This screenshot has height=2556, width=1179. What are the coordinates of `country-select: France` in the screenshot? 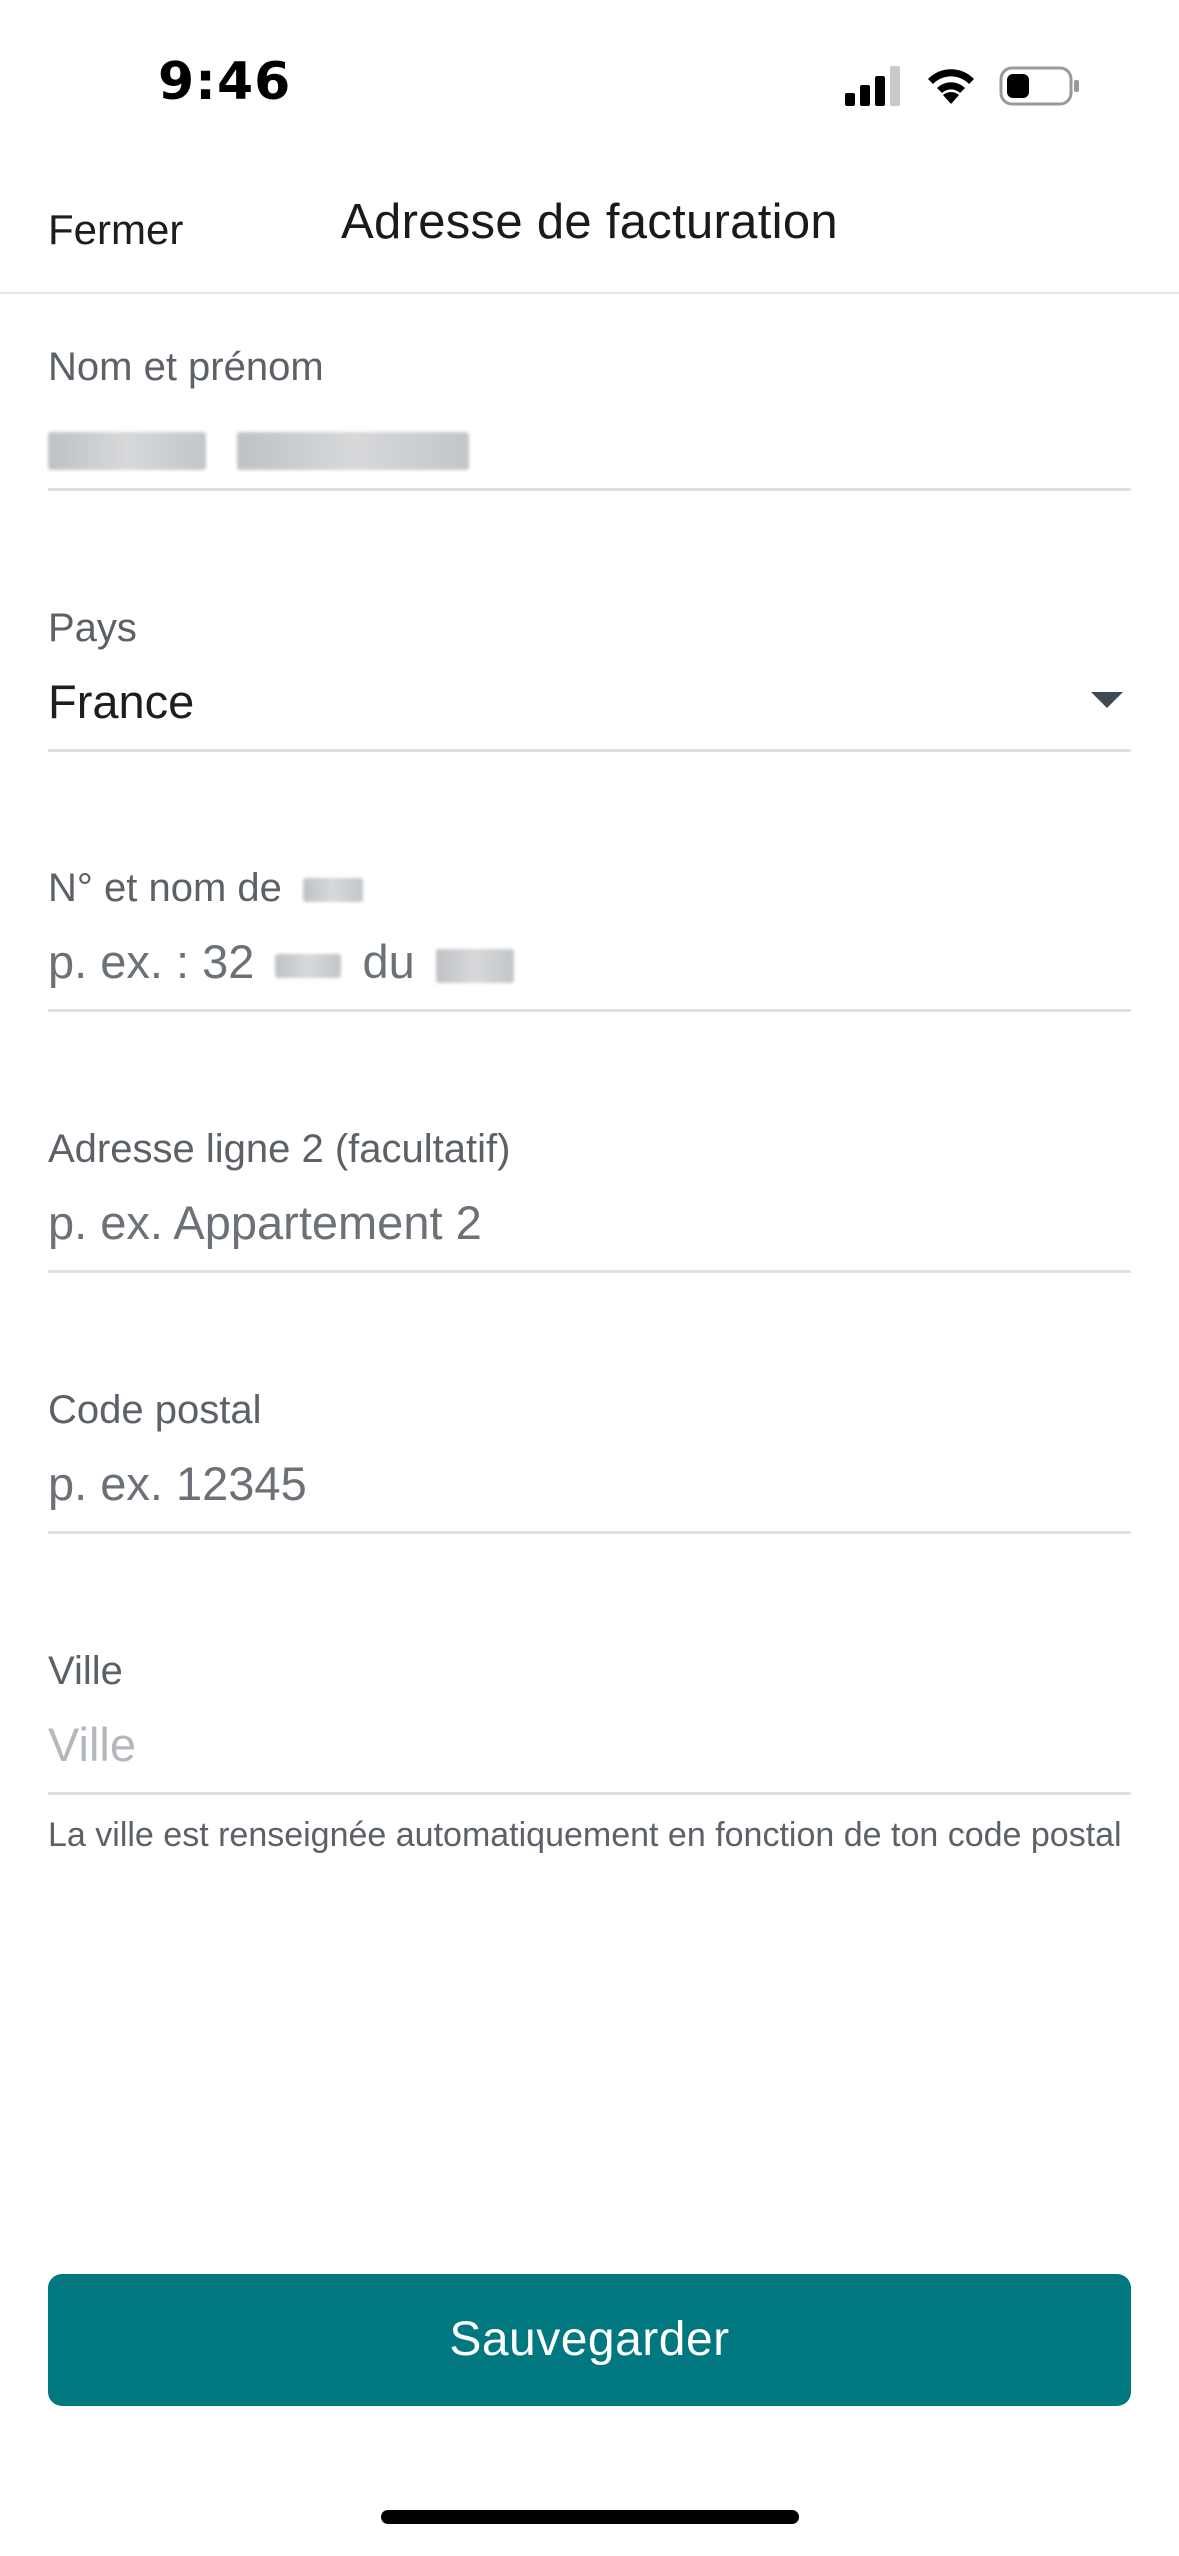 It's located at (589, 702).